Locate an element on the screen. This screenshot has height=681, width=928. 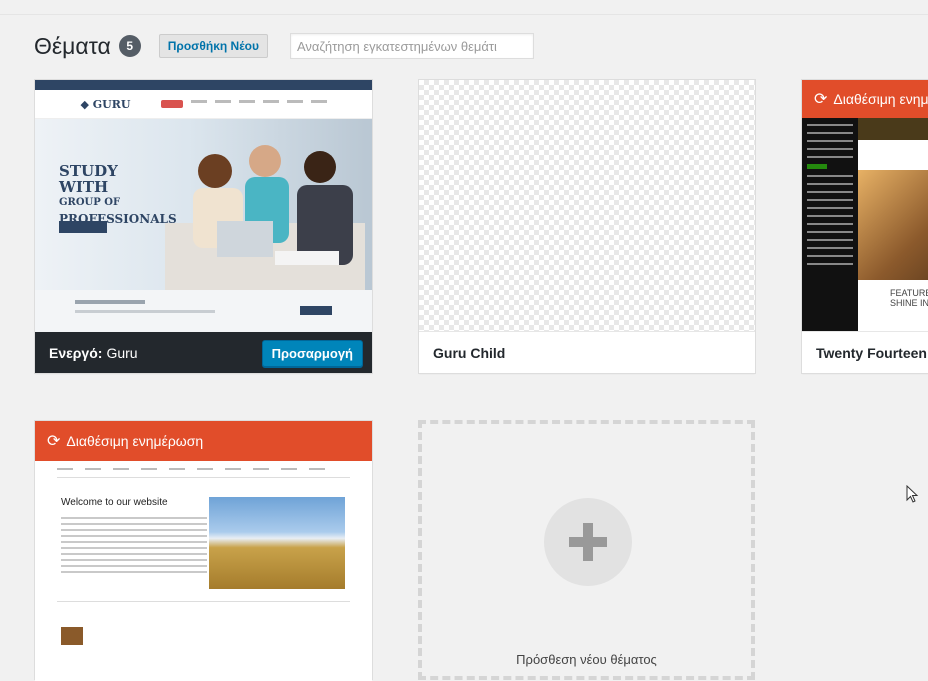
guru-logo-text: GURU is located at coordinates (111, 104).